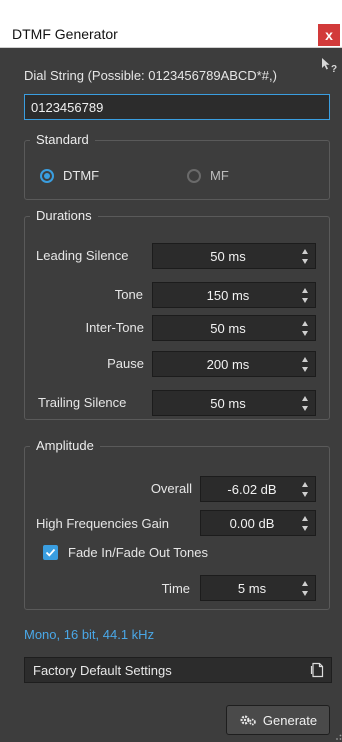  Describe the element at coordinates (171, 488) in the screenshot. I see `overall-label: Overall` at that location.